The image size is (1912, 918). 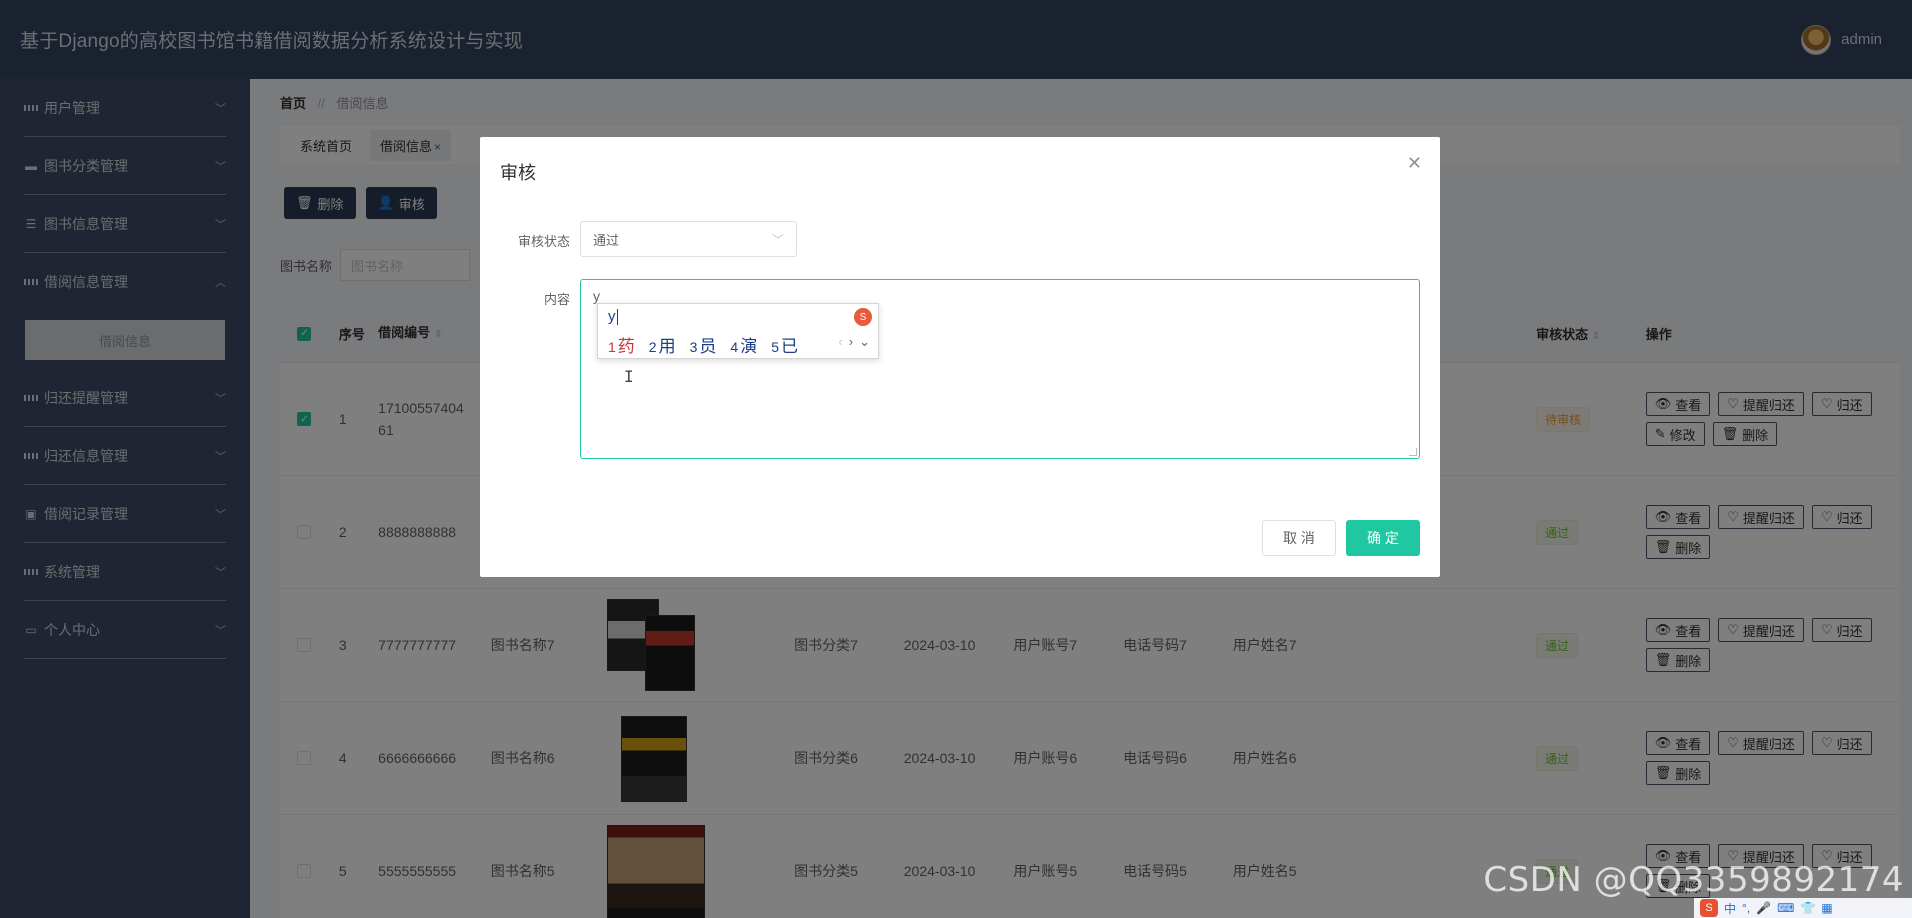 I want to click on ime-candidate: 3员, so click(x=703, y=344).